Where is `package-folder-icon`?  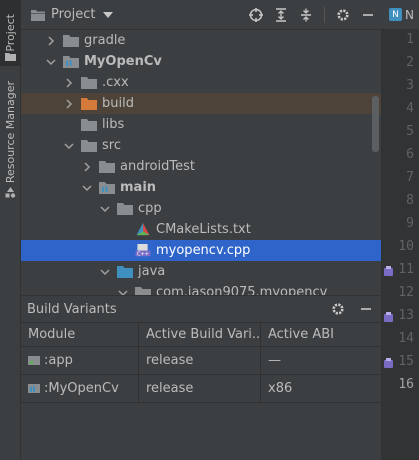 package-folder-icon is located at coordinates (143, 291).